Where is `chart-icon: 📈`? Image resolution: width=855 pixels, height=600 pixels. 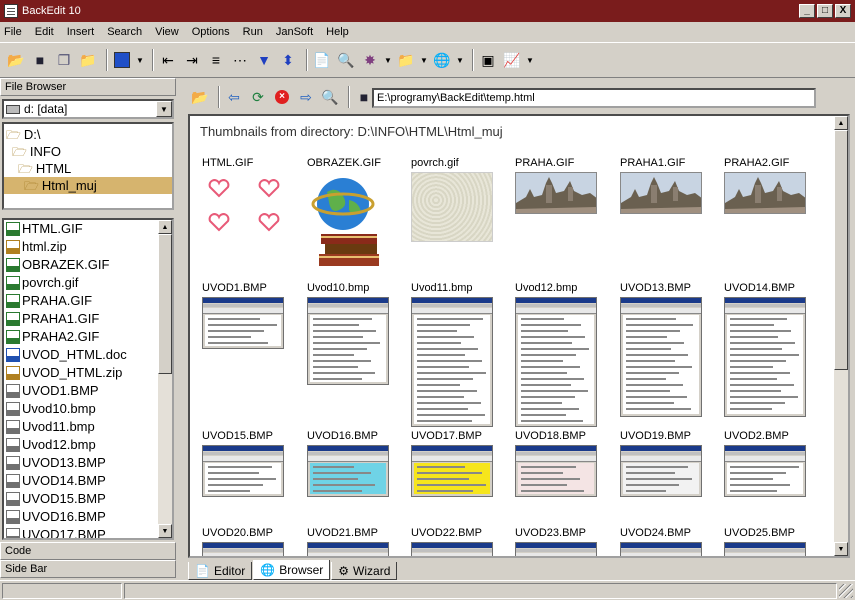 chart-icon: 📈 is located at coordinates (512, 60).